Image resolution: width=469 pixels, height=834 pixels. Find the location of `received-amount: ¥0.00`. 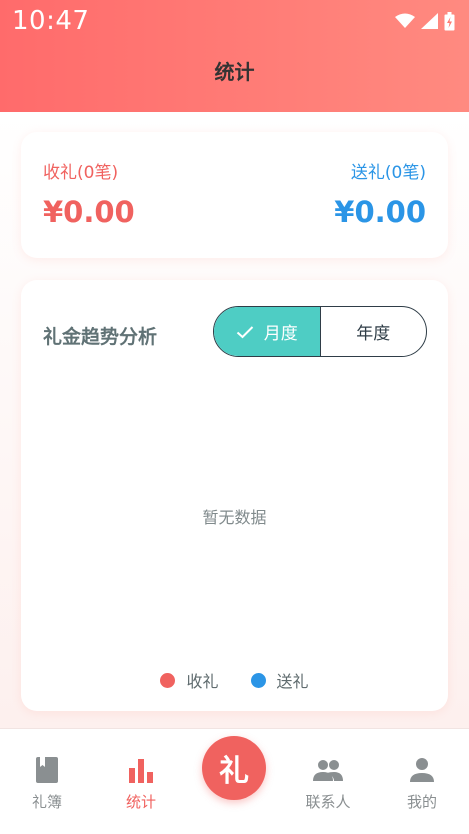

received-amount: ¥0.00 is located at coordinates (89, 212).